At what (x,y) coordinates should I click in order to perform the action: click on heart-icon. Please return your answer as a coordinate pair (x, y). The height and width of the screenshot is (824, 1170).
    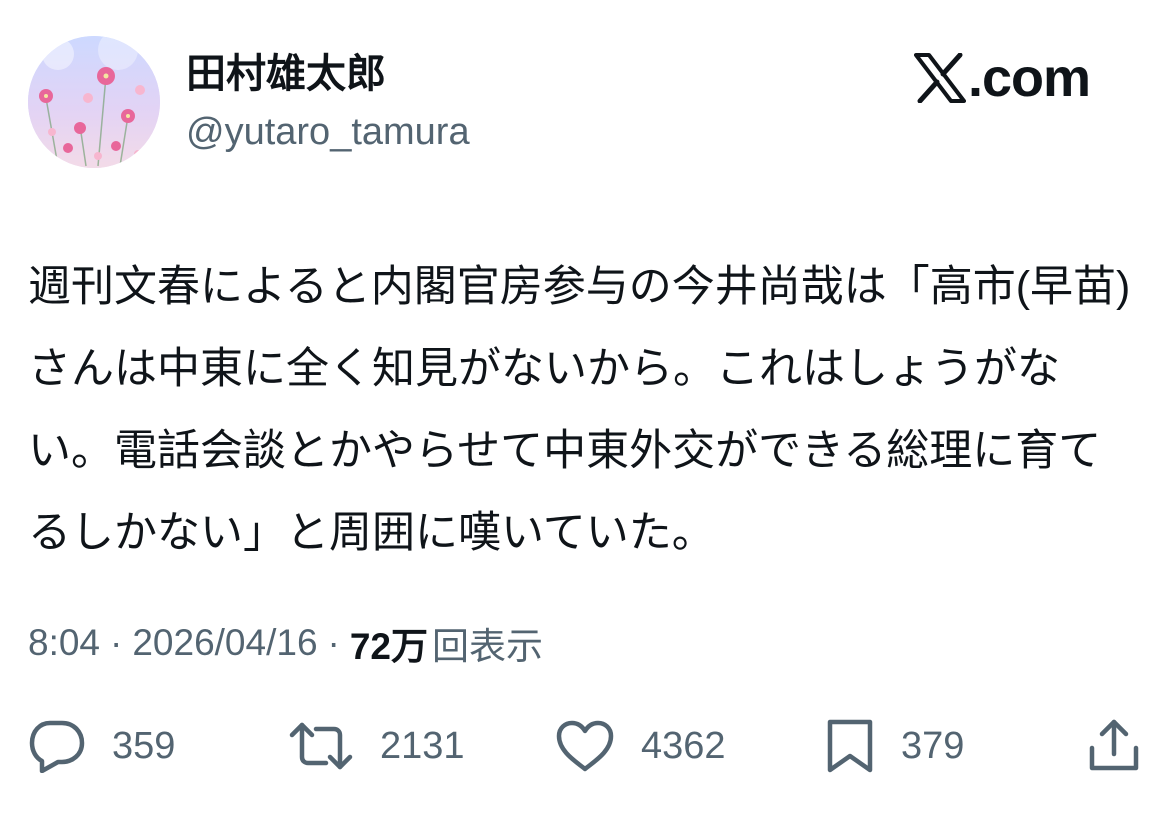
    Looking at the image, I should click on (585, 746).